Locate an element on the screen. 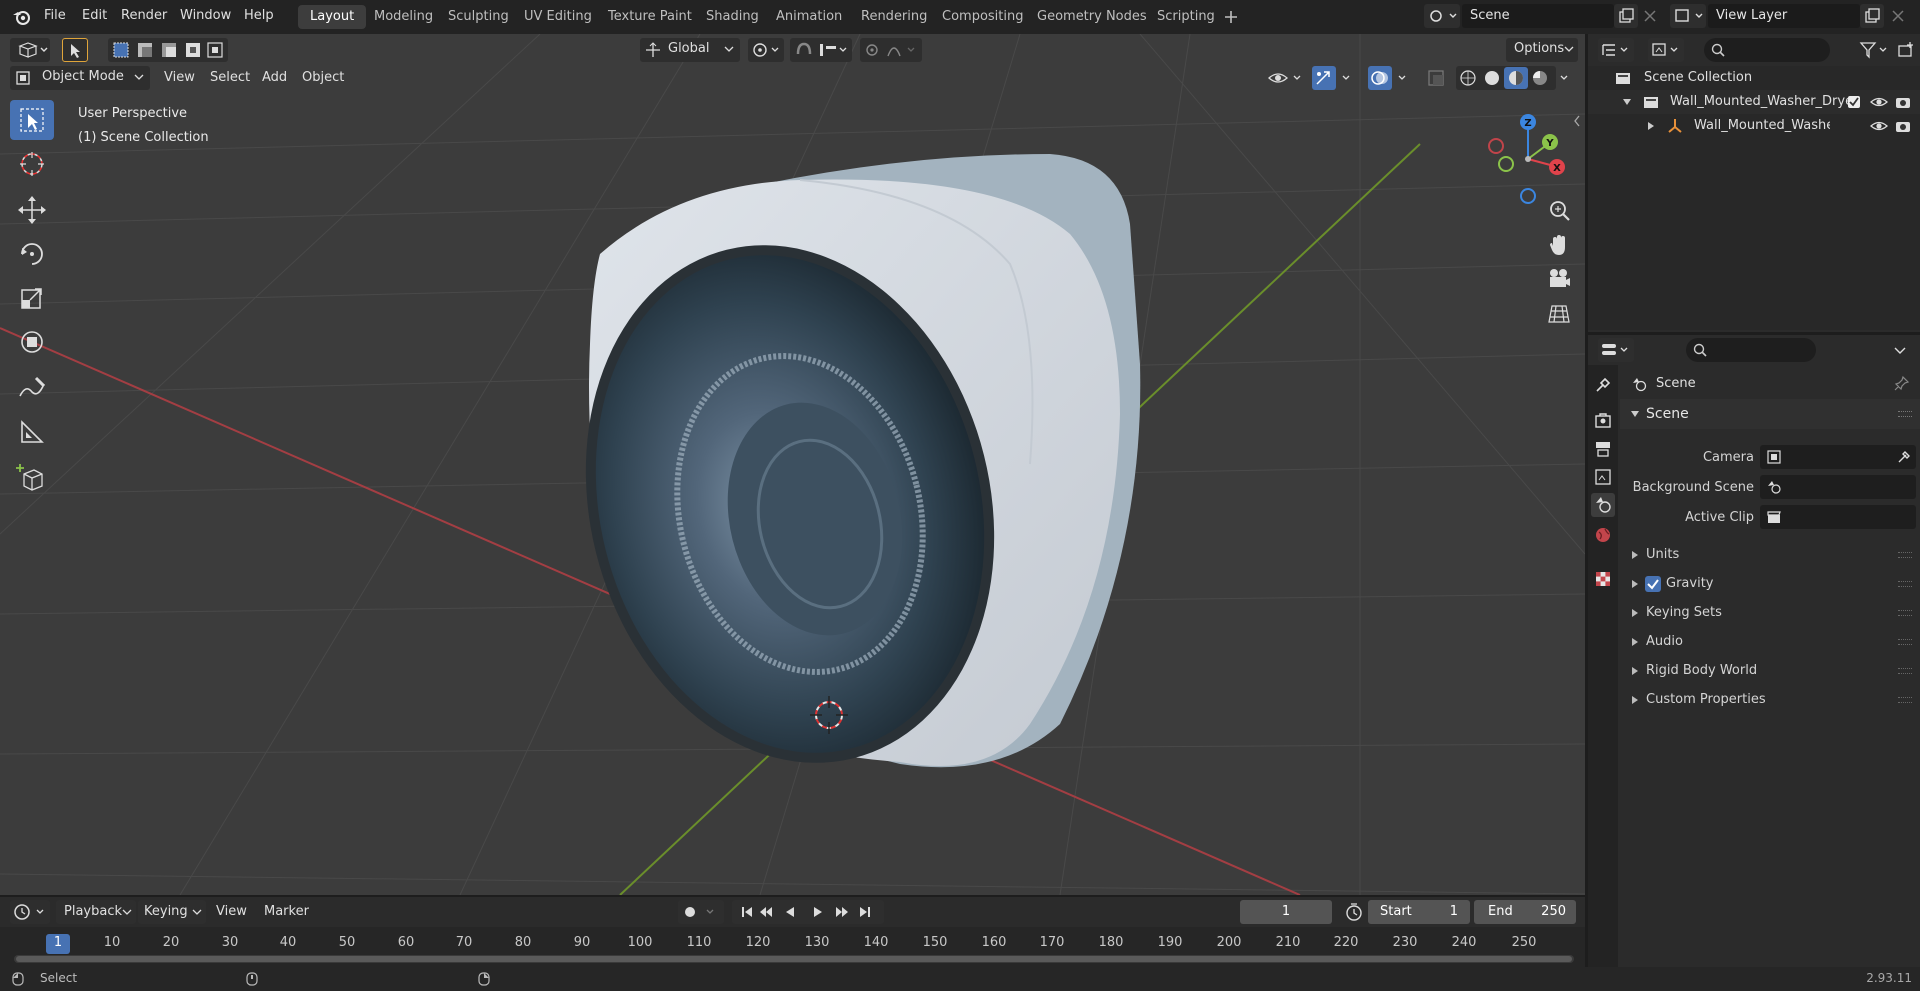  blender-logo-icon is located at coordinates (22, 17).